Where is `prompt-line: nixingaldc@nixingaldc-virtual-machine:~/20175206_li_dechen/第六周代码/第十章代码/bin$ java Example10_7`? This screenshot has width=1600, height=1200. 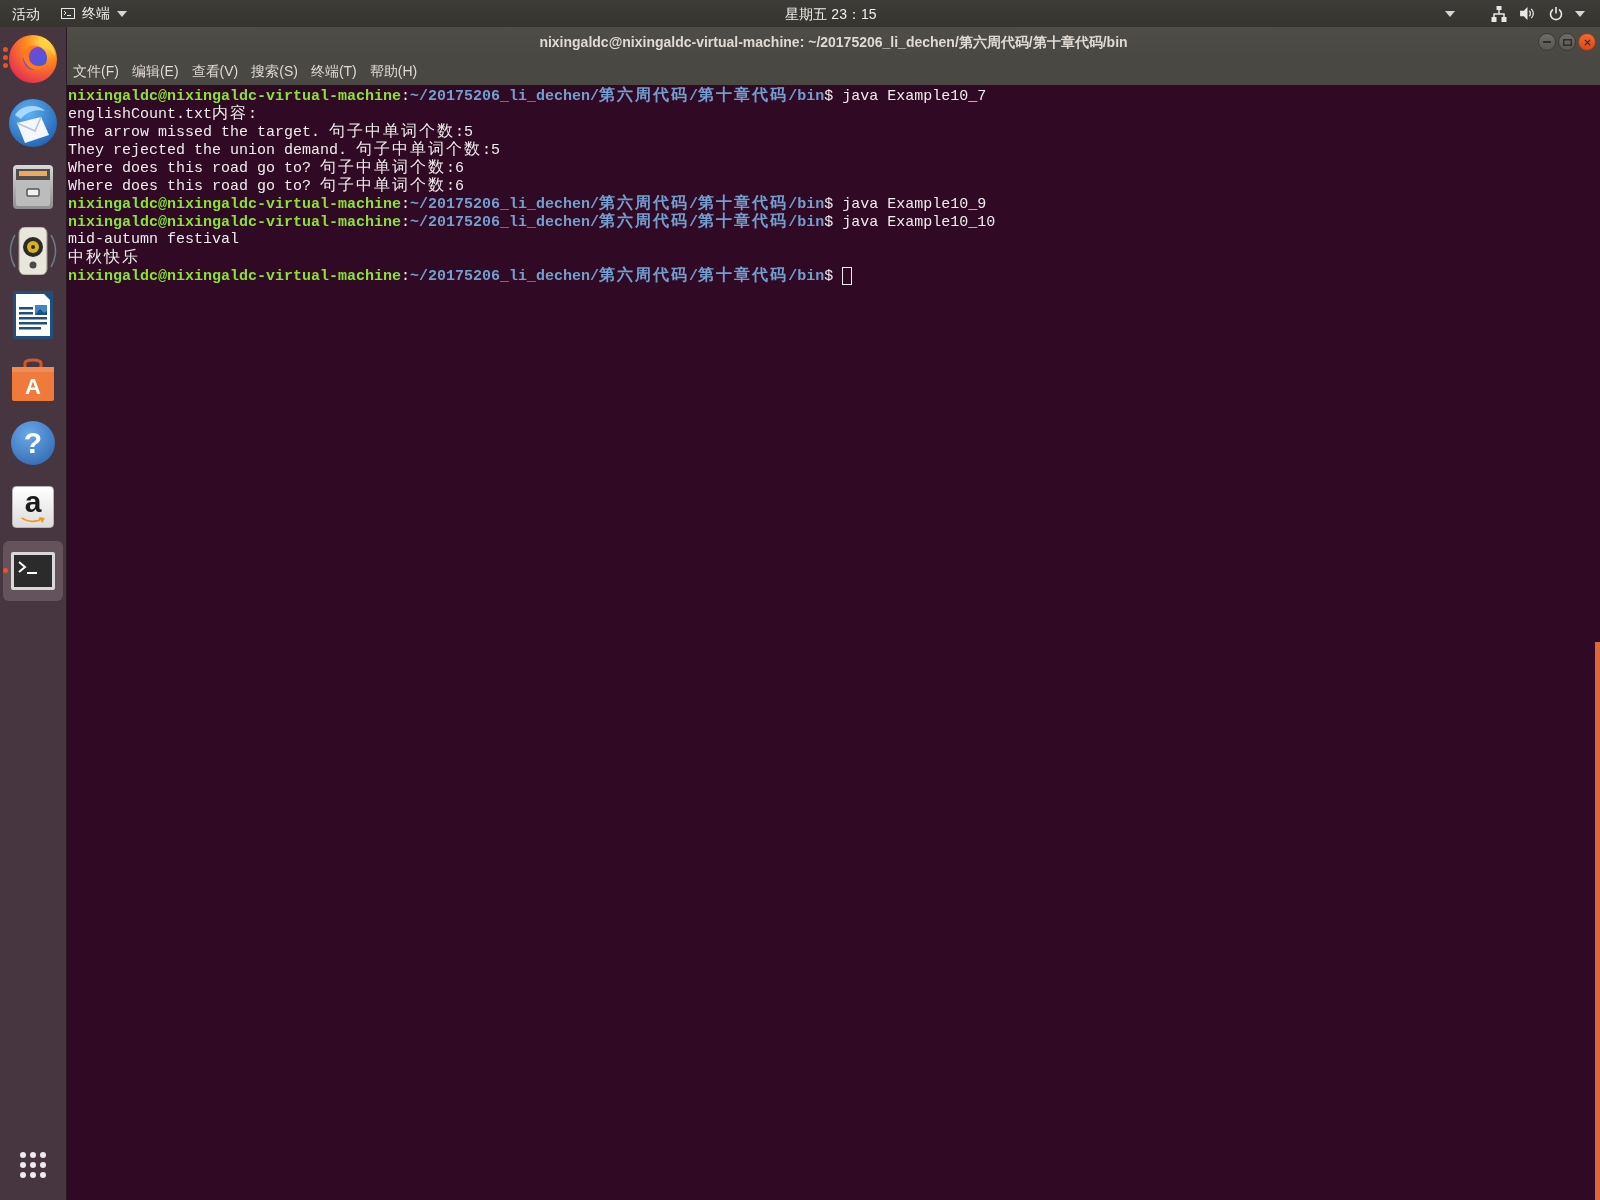 prompt-line: nixingaldc@nixingaldc-virtual-machine:~/20175206_li_dechen/第六周代码/第十章代码/bin$ java Example10_7 is located at coordinates (527, 95).